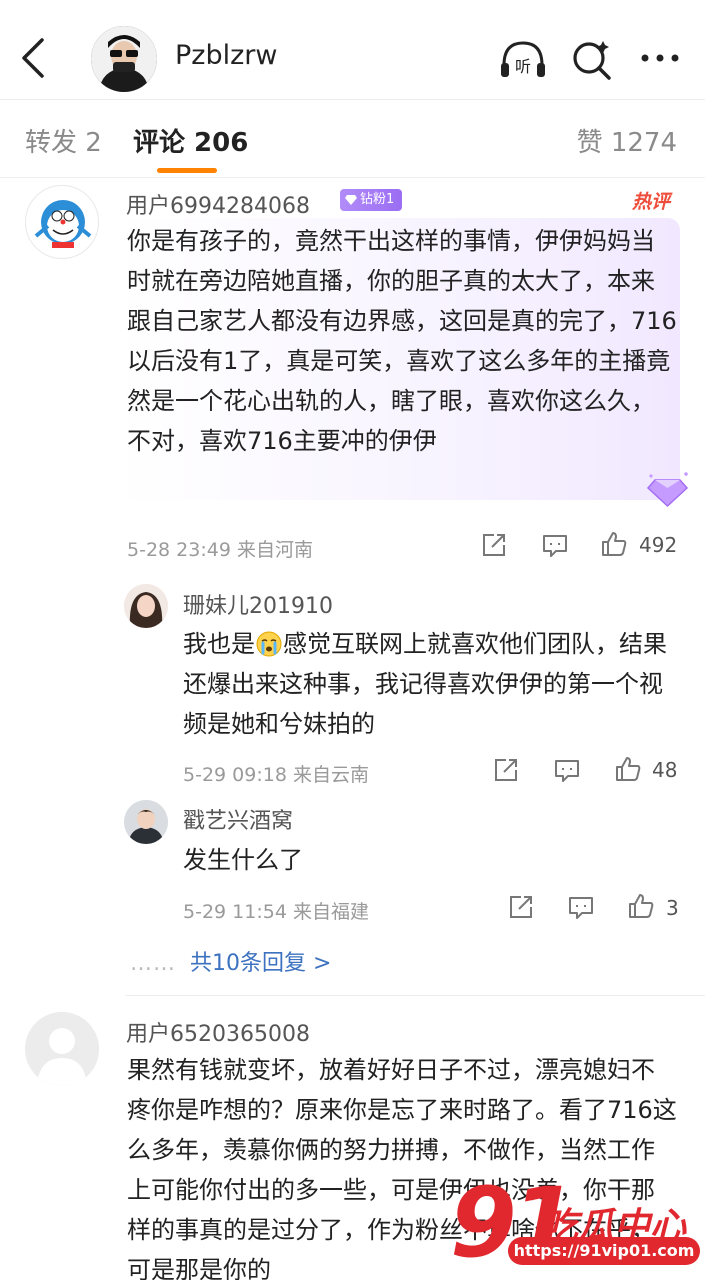  I want to click on comment-meta: 5-28 23:49 来自河南, so click(220, 550).